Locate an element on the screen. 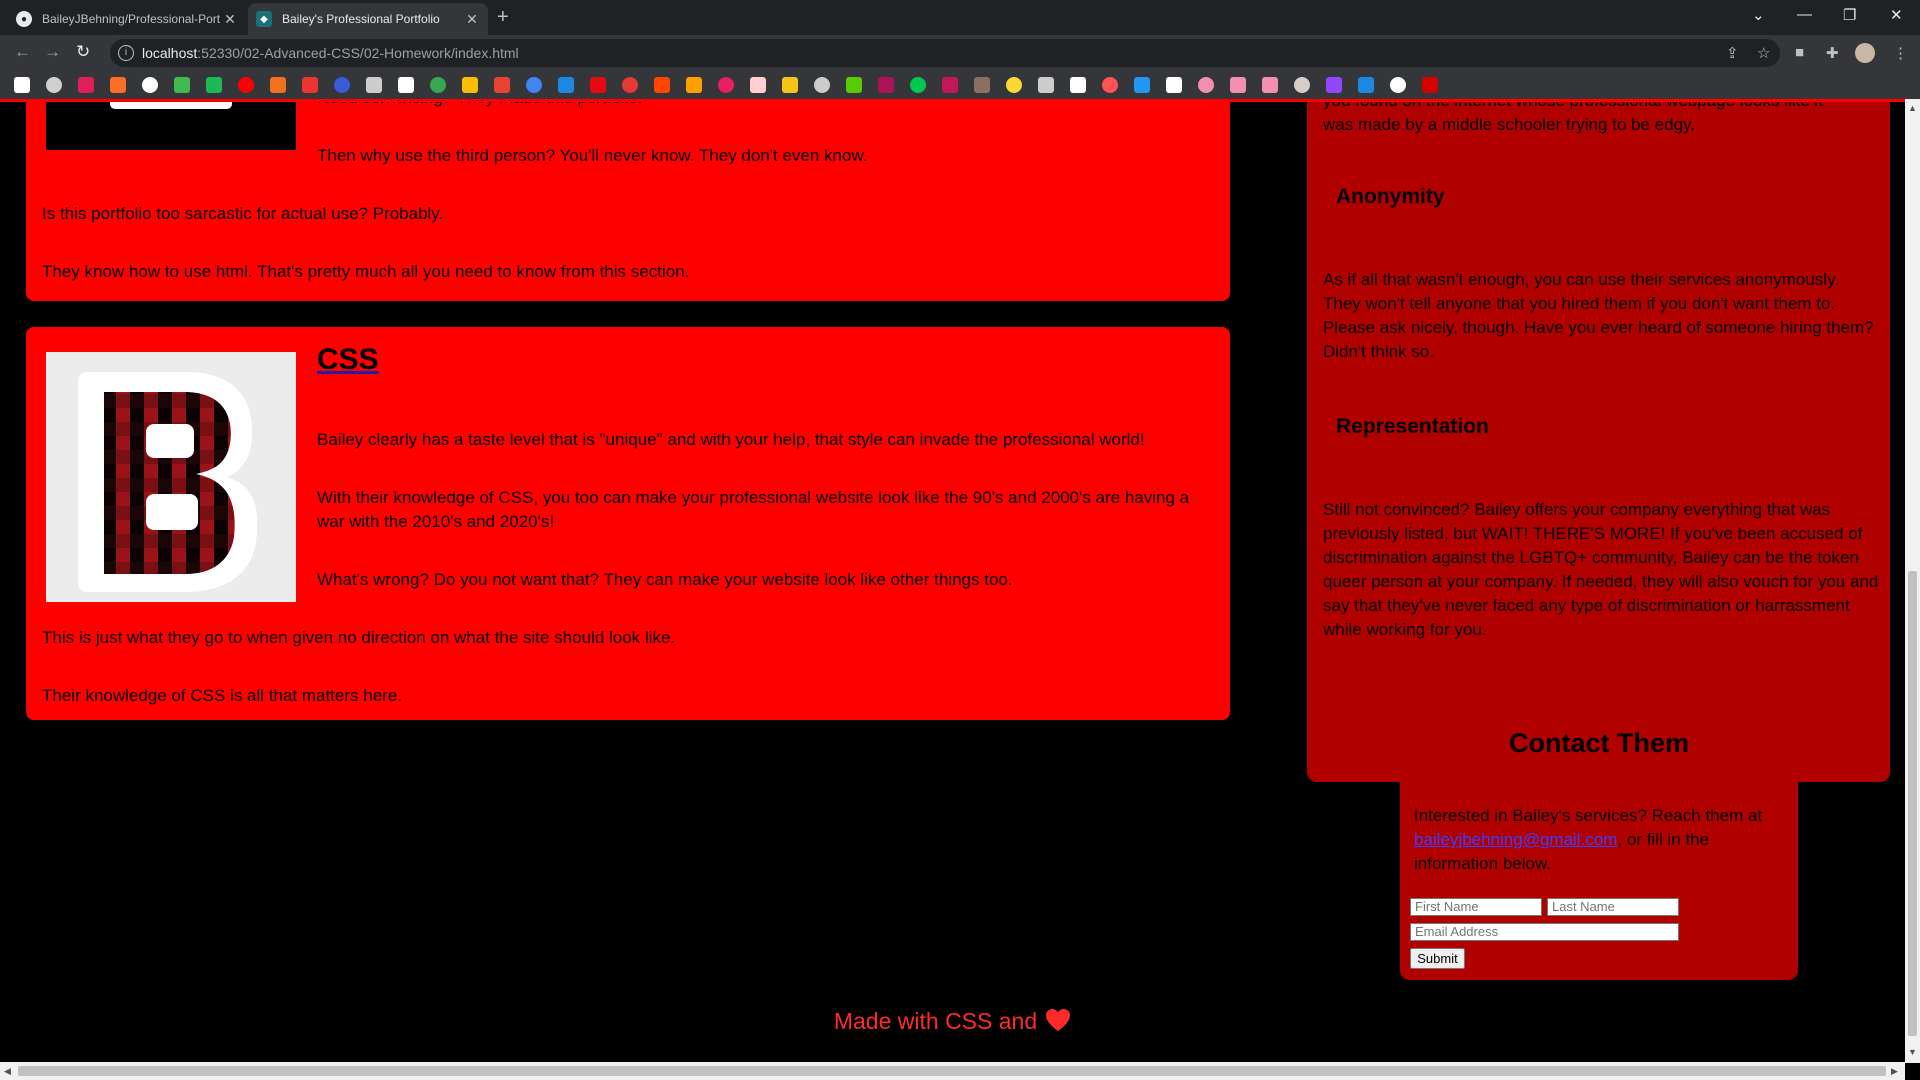 The height and width of the screenshot is (1080, 1920). vertical-scrollbar: ▲ ▼ is located at coordinates (1912, 581).